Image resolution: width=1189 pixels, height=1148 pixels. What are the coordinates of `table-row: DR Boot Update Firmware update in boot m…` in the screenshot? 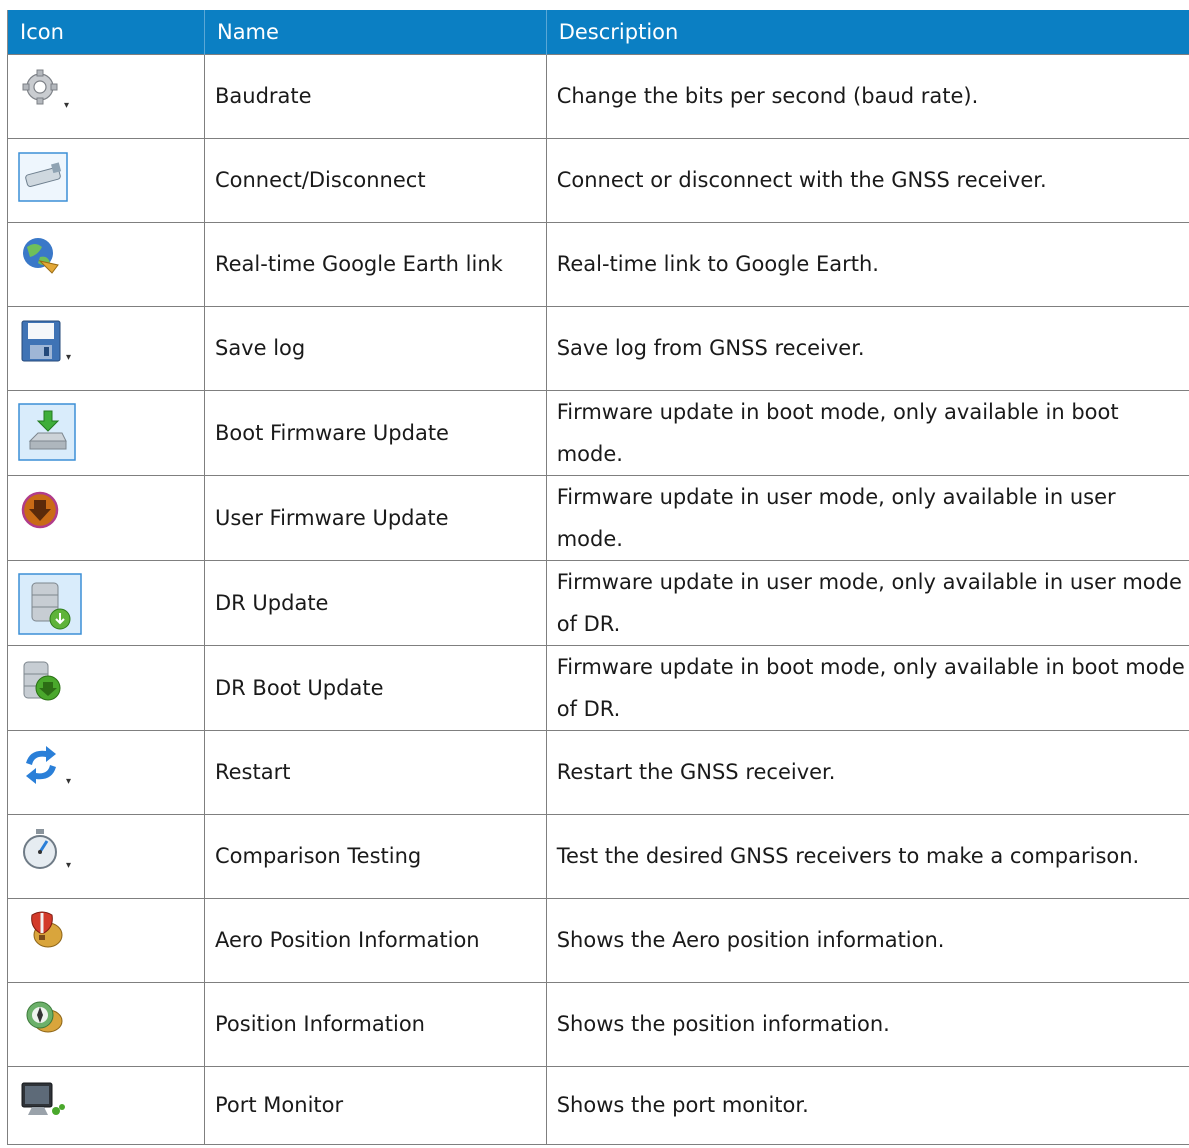 It's located at (598, 687).